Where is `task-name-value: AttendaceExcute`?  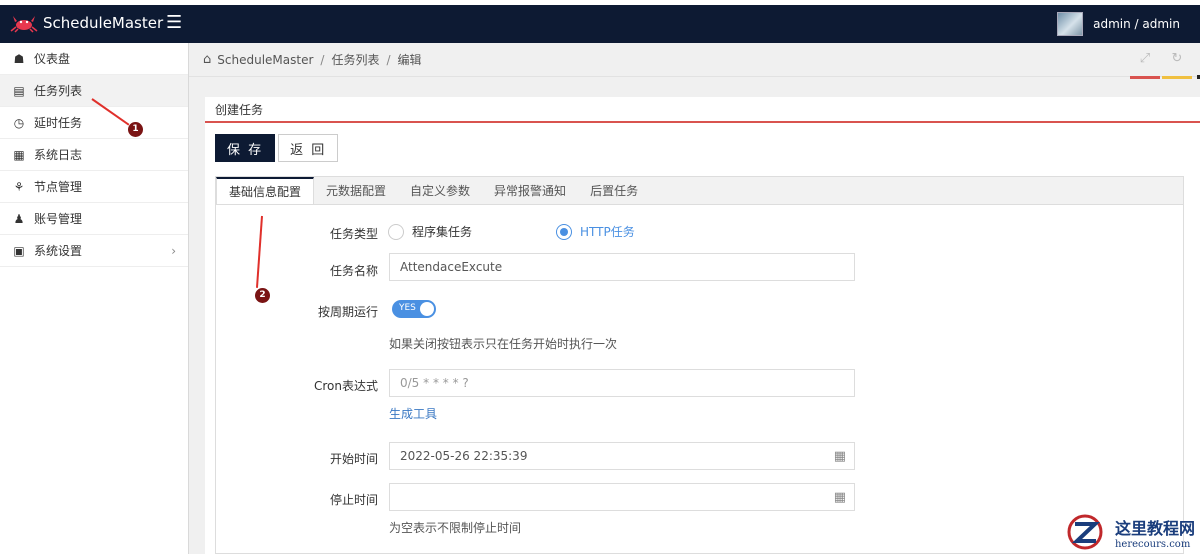
task-name-value: AttendaceExcute is located at coordinates (451, 267).